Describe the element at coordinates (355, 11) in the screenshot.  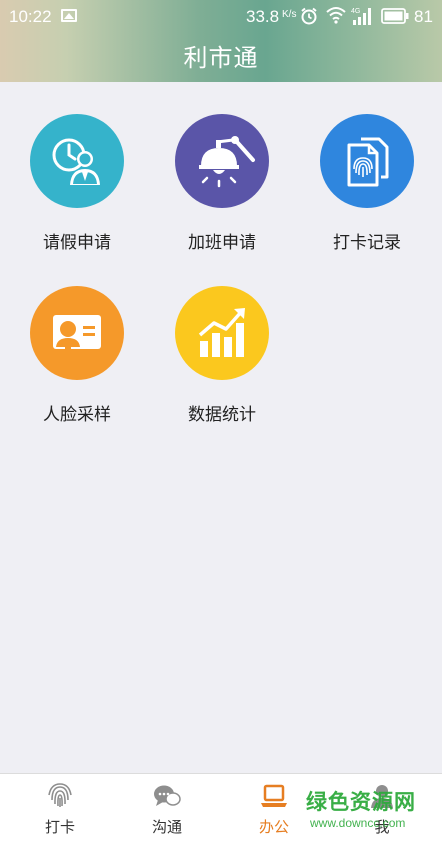
I see `svg-text: 4G` at that location.